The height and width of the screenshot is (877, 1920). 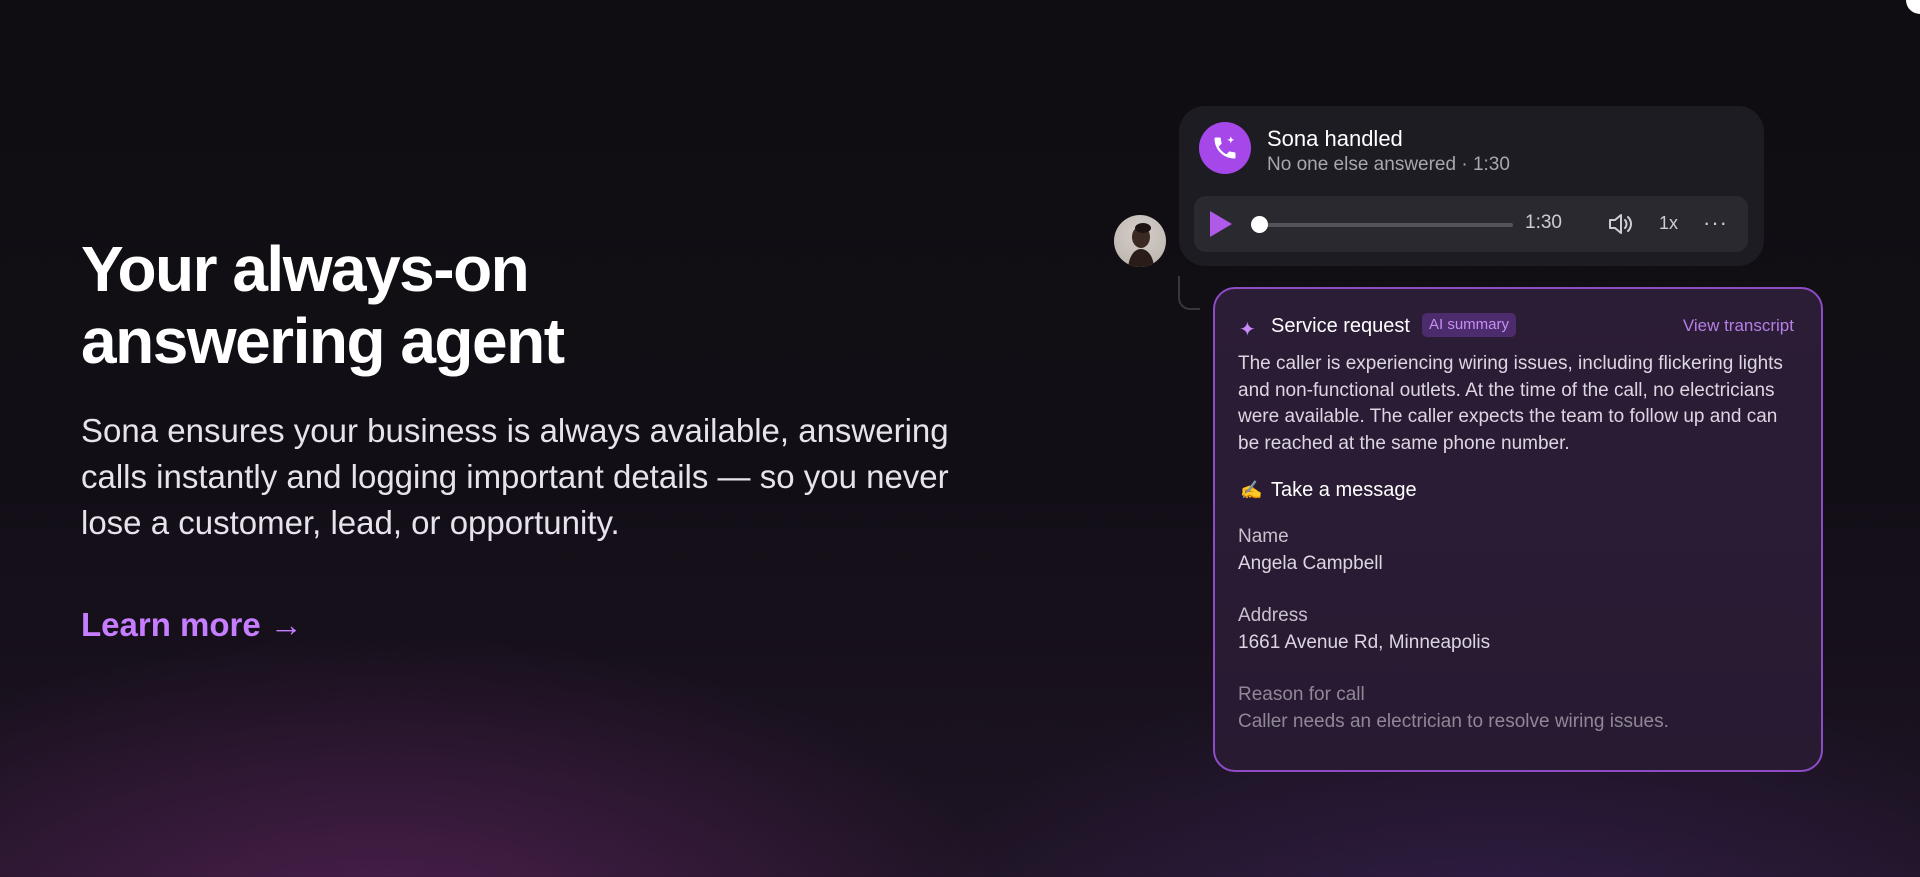 I want to click on phone-sparkle-icon, so click(x=1225, y=148).